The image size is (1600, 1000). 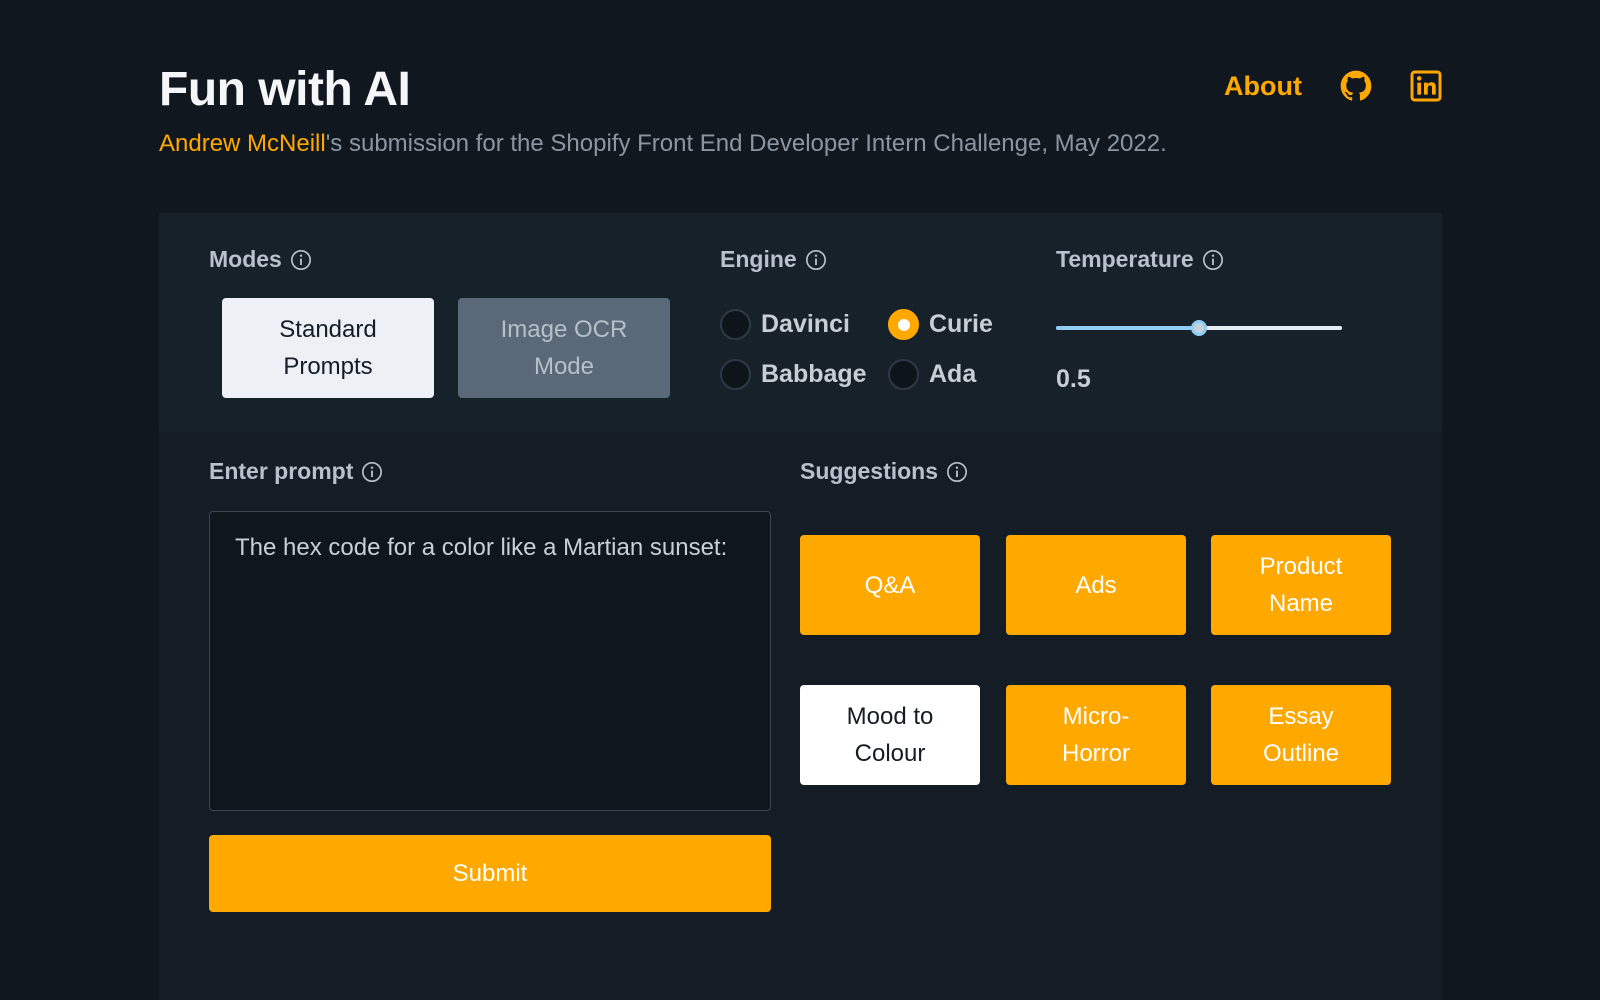 What do you see at coordinates (1096, 585) in the screenshot?
I see `suggestion-ads-button: Ads` at bounding box center [1096, 585].